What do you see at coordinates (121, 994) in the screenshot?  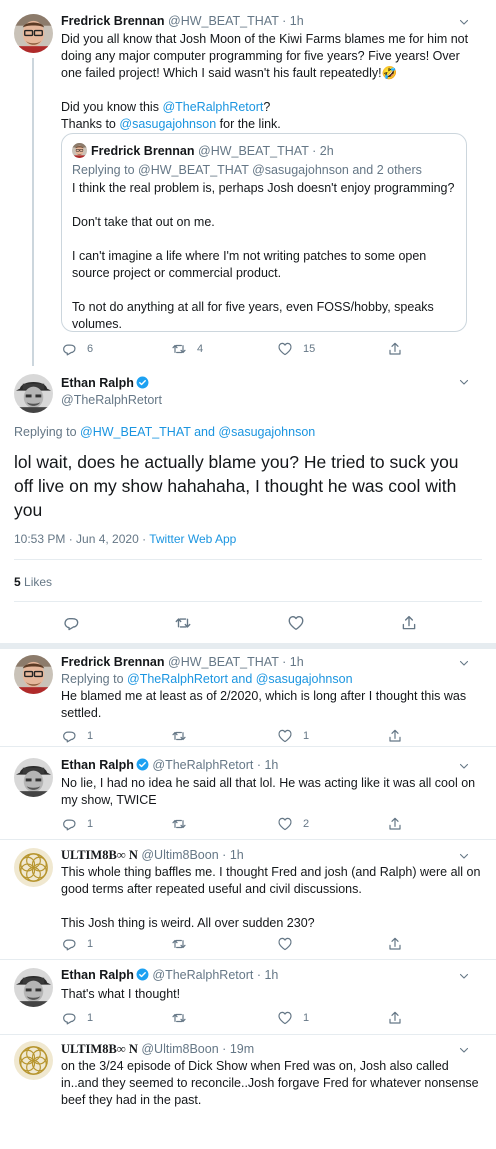 I see `tweet-text: That's what I thought!` at bounding box center [121, 994].